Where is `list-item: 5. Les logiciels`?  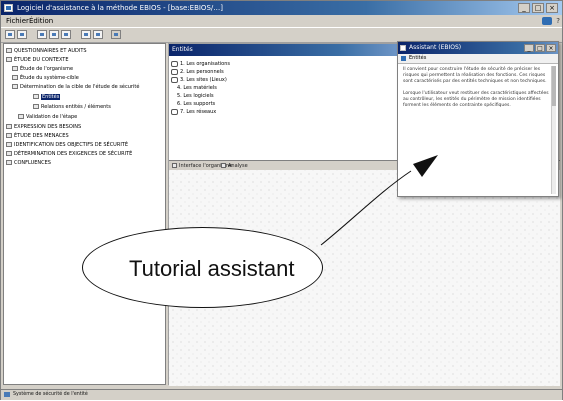
list-item: 5. Les logiciels is located at coordinates (195, 96).